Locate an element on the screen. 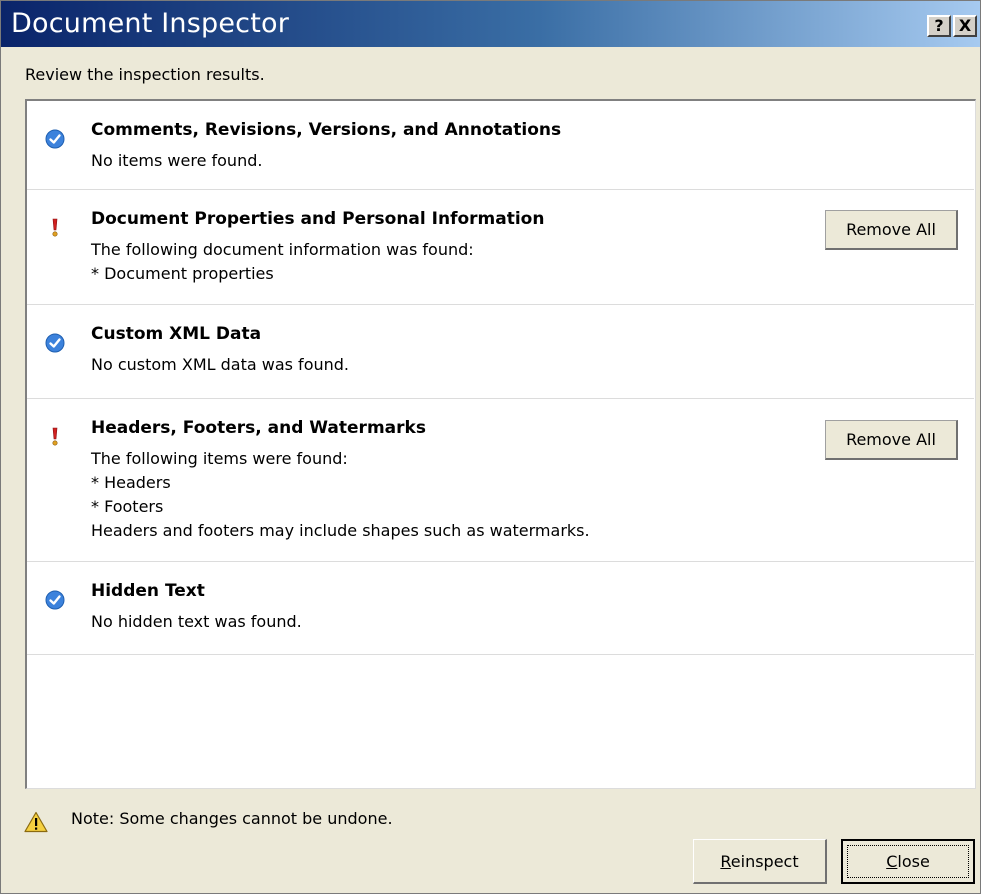 The width and height of the screenshot is (981, 894). result-detail-line: The following items were found: is located at coordinates (219, 458).